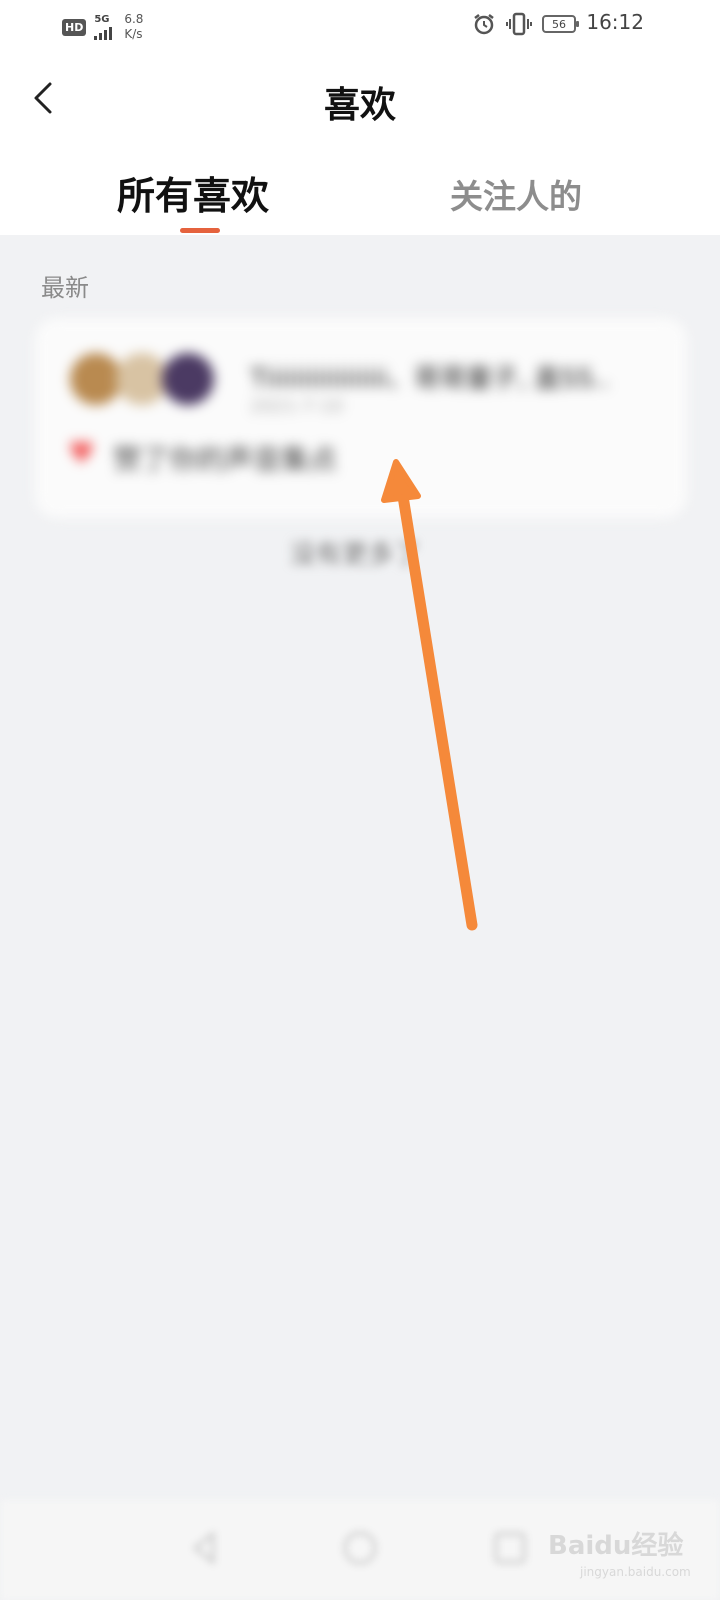 The image size is (720, 1600). Describe the element at coordinates (81, 453) in the screenshot. I see `heart-icon: ♥` at that location.